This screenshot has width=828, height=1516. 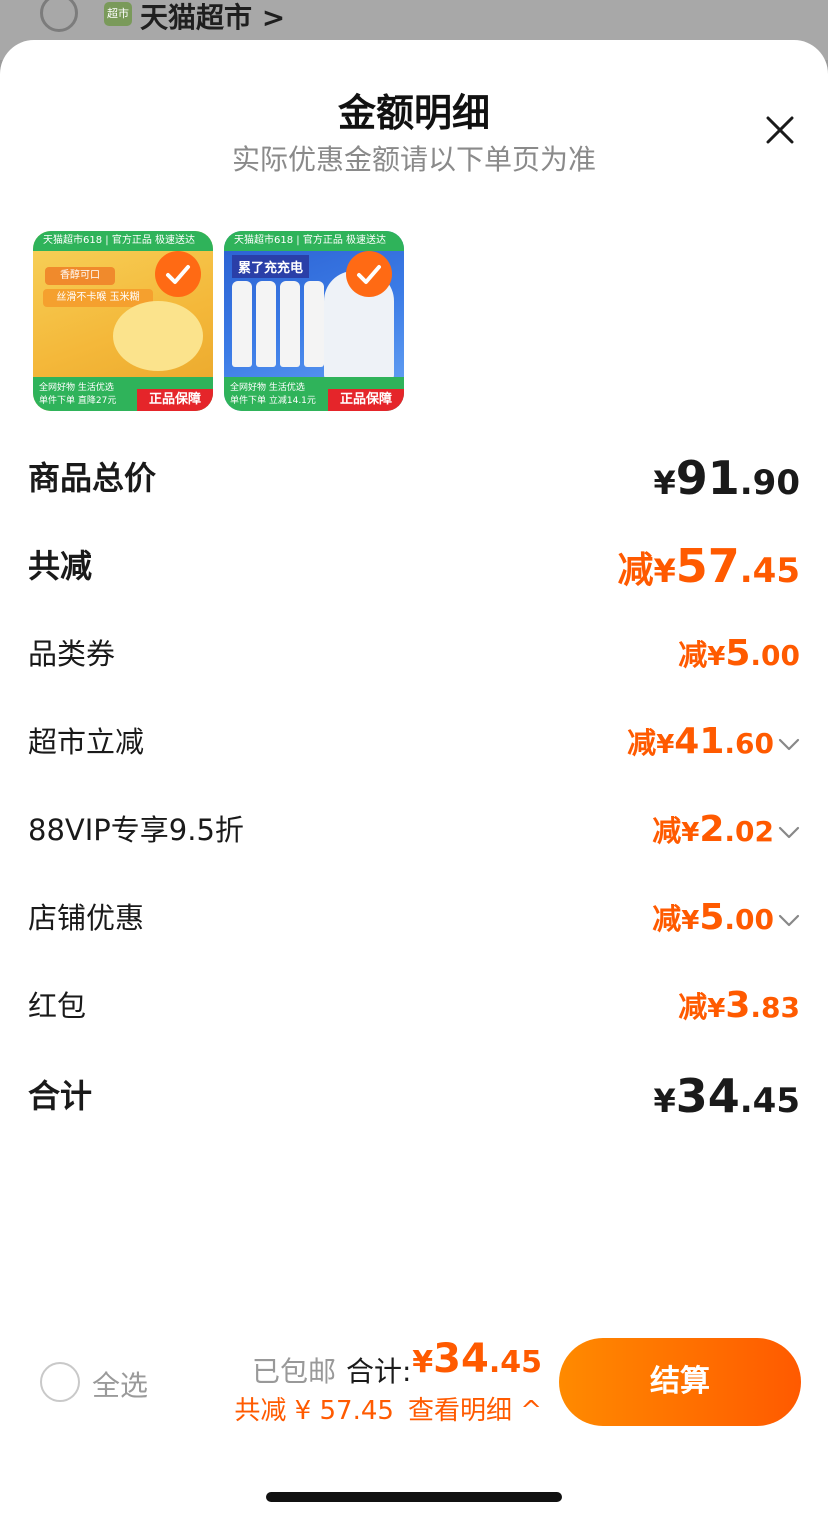 What do you see at coordinates (414, 1006) in the screenshot?
I see `row-red-packet: 红包 减¥3.83` at bounding box center [414, 1006].